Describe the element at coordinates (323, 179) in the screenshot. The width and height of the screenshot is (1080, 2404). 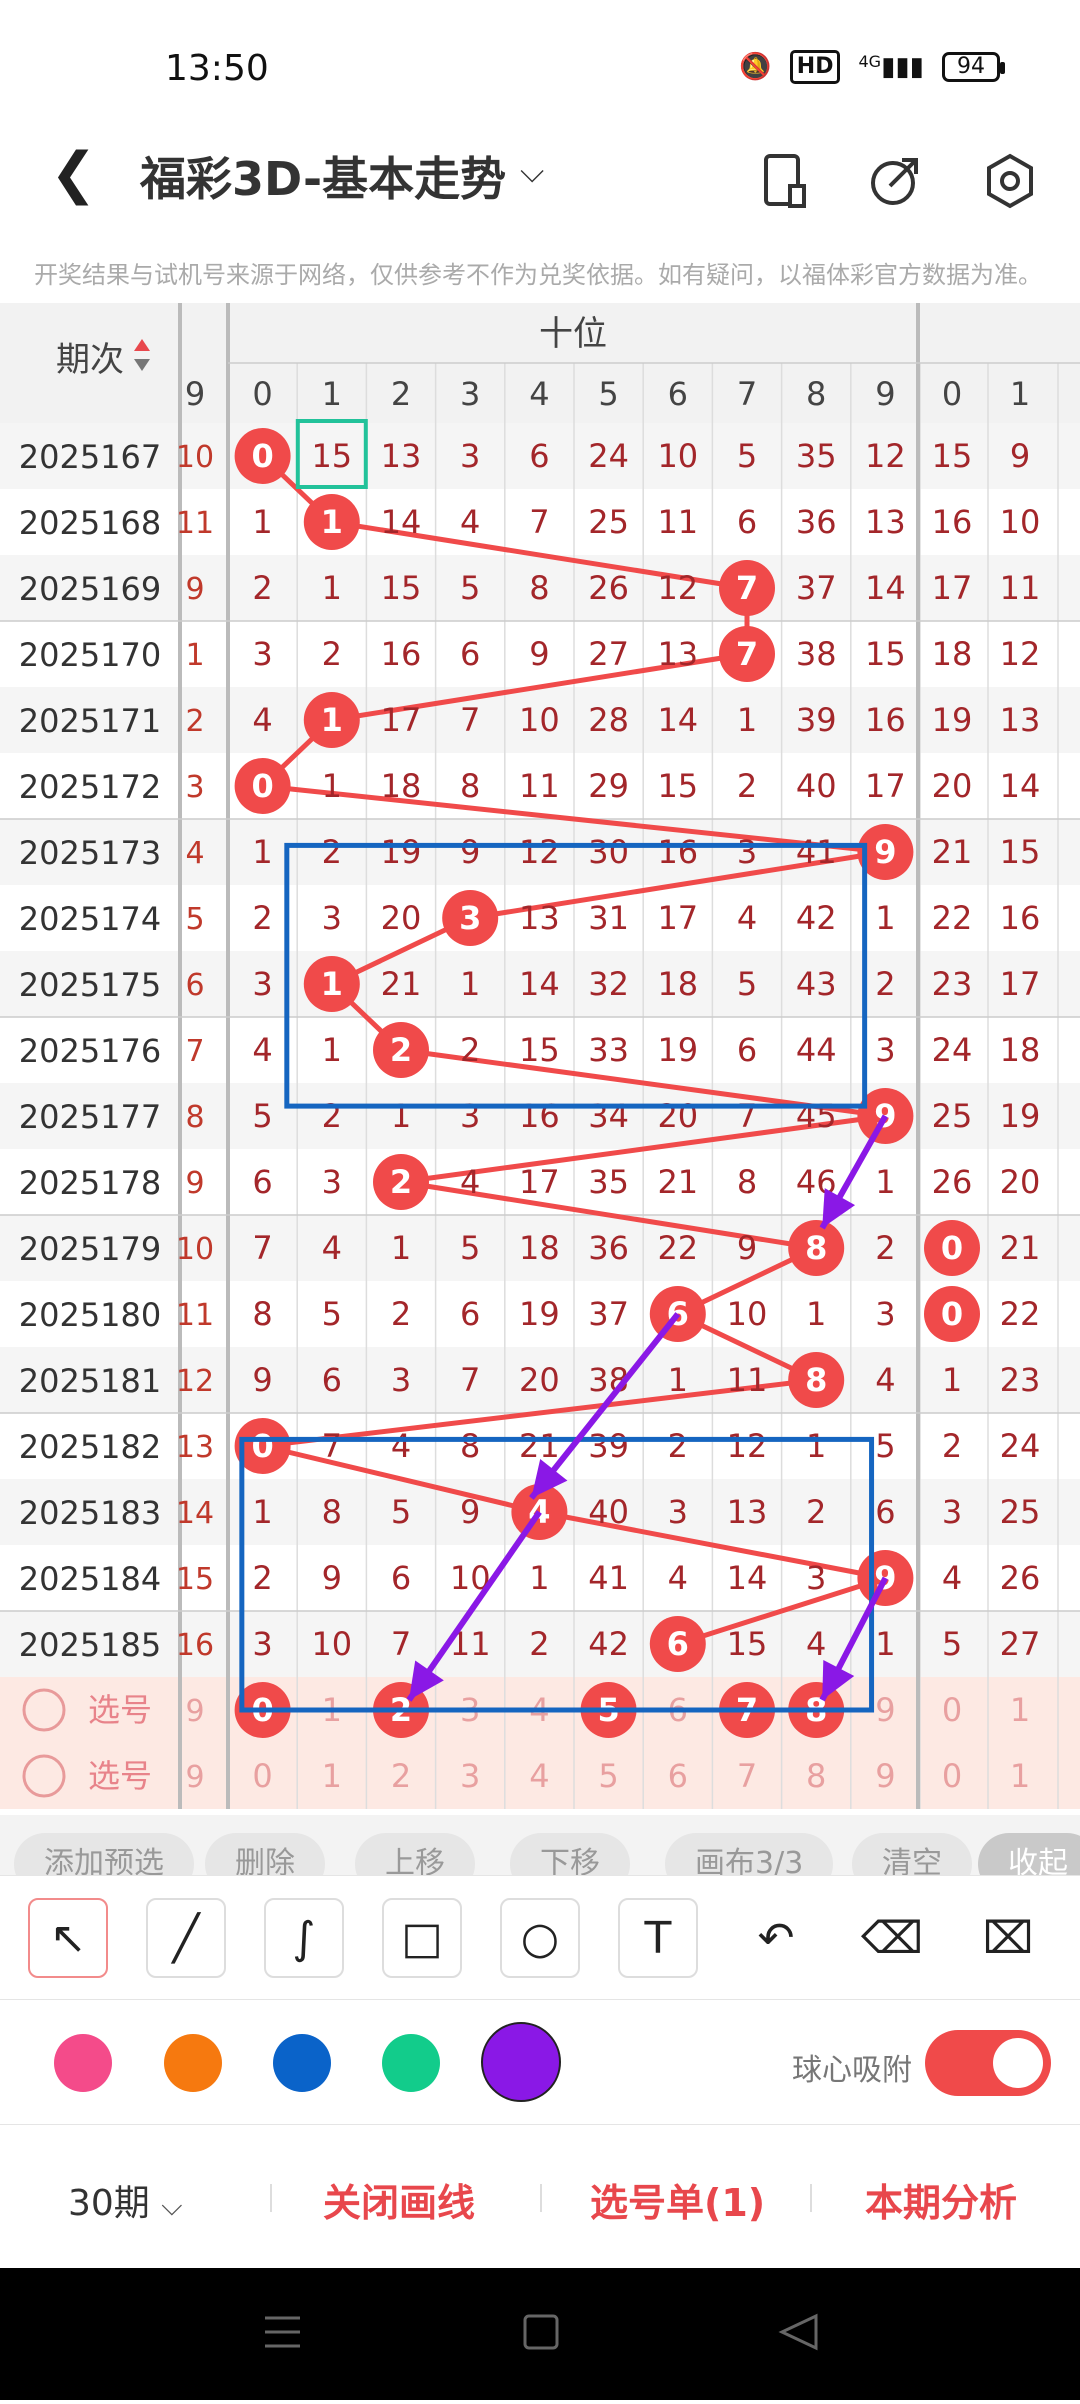
I see `page-title: 福彩3D-基本走势` at that location.